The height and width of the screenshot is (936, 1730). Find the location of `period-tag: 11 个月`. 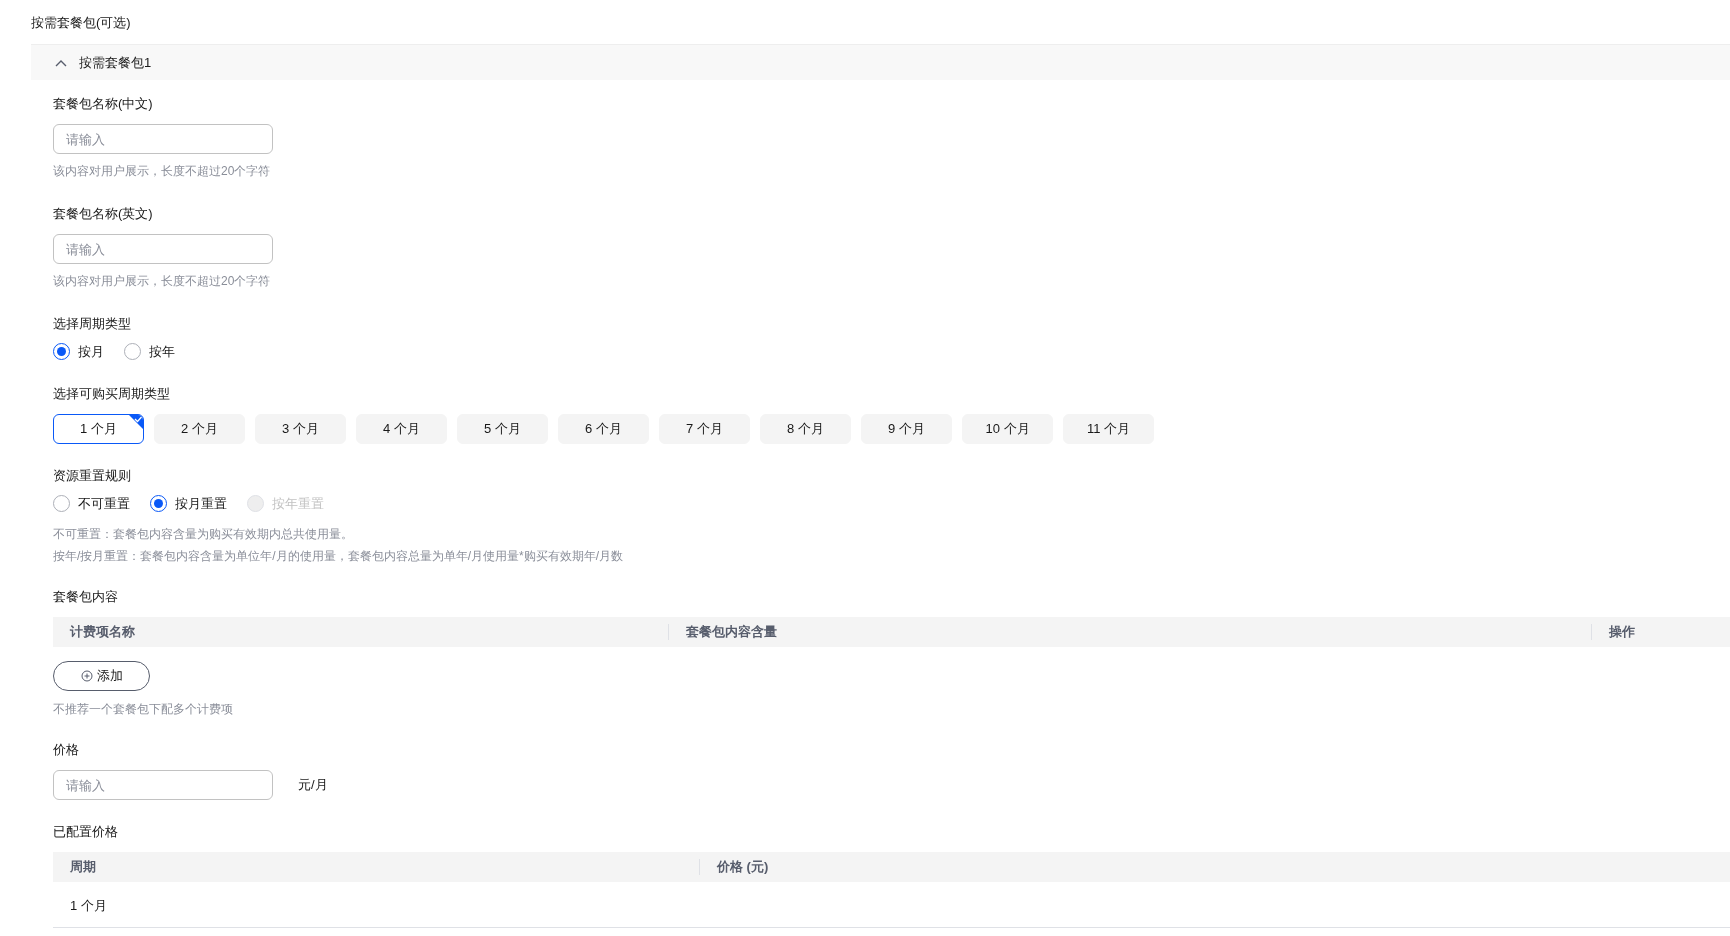

period-tag: 11 个月 is located at coordinates (1108, 428).